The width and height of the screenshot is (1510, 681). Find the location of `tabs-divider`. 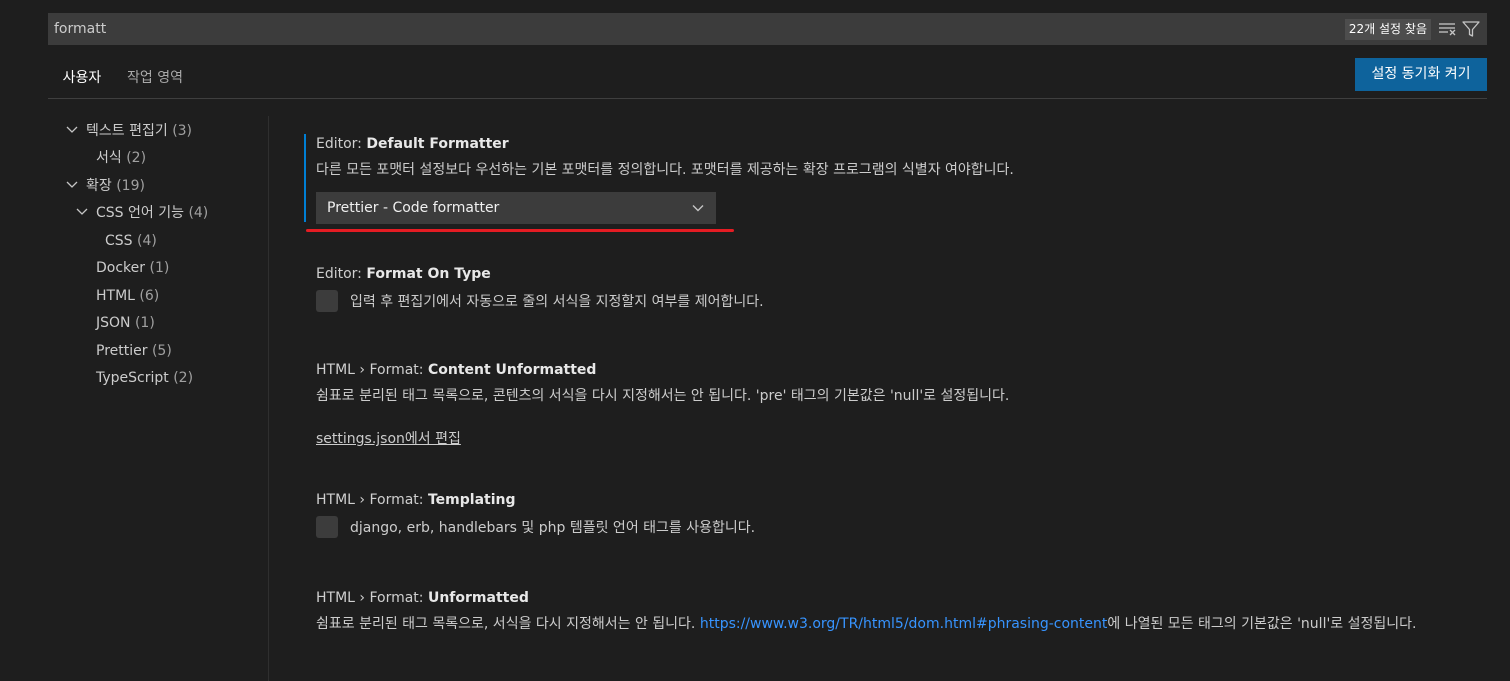

tabs-divider is located at coordinates (767, 98).